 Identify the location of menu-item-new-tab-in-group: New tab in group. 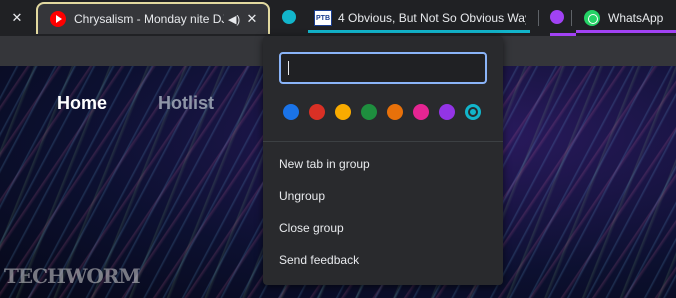
(383, 164).